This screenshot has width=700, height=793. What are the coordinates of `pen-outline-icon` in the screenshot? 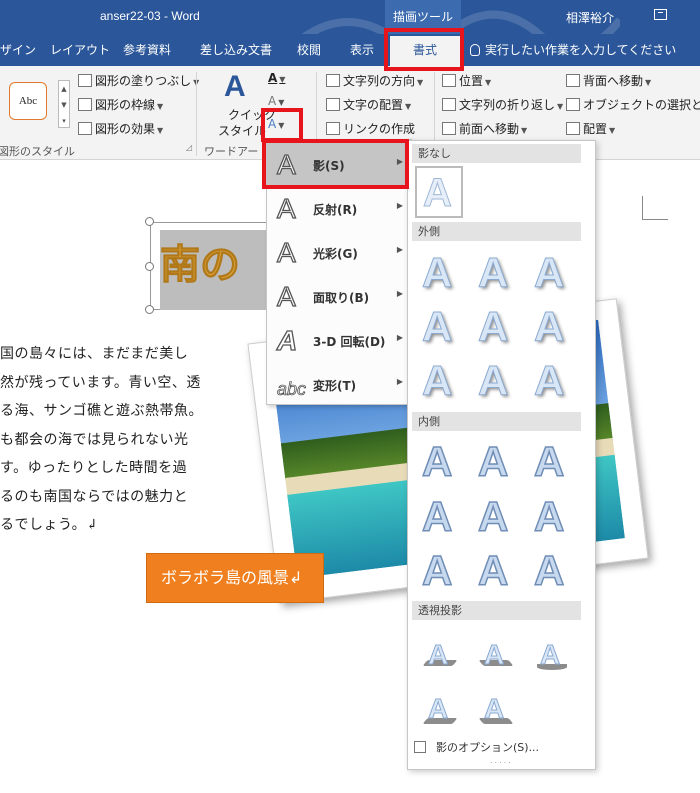 It's located at (85, 104).